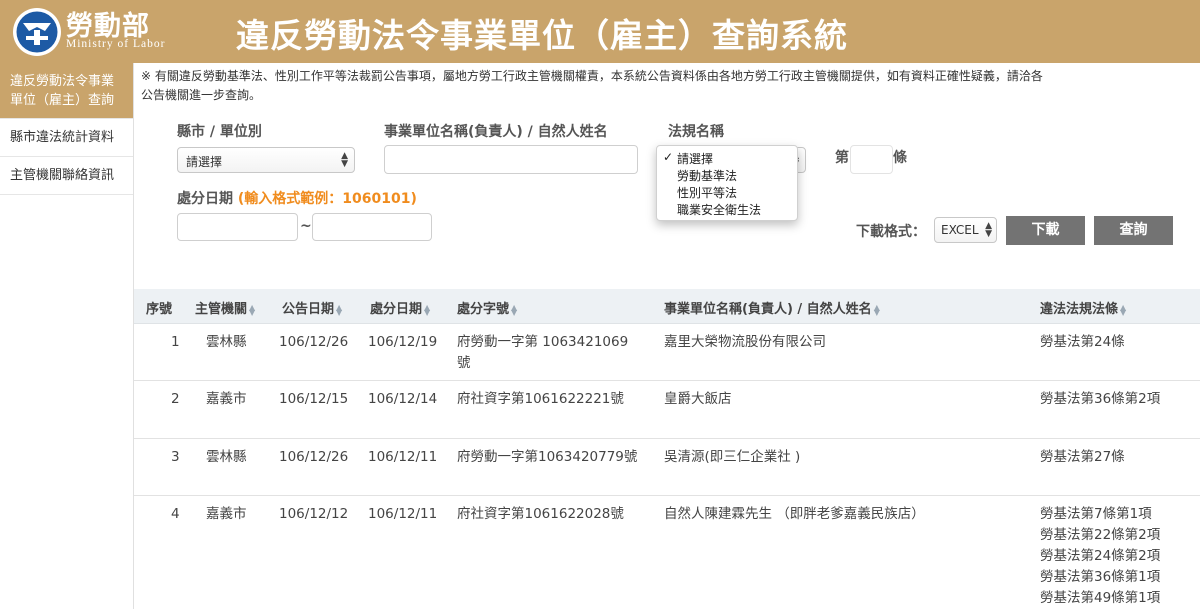 The width and height of the screenshot is (1200, 616). Describe the element at coordinates (67, 336) in the screenshot. I see `sidebar: 違反勞動法令事業 單位（雇主）查詢 縣市違法統計資料 主管機關聯絡資訊` at that location.